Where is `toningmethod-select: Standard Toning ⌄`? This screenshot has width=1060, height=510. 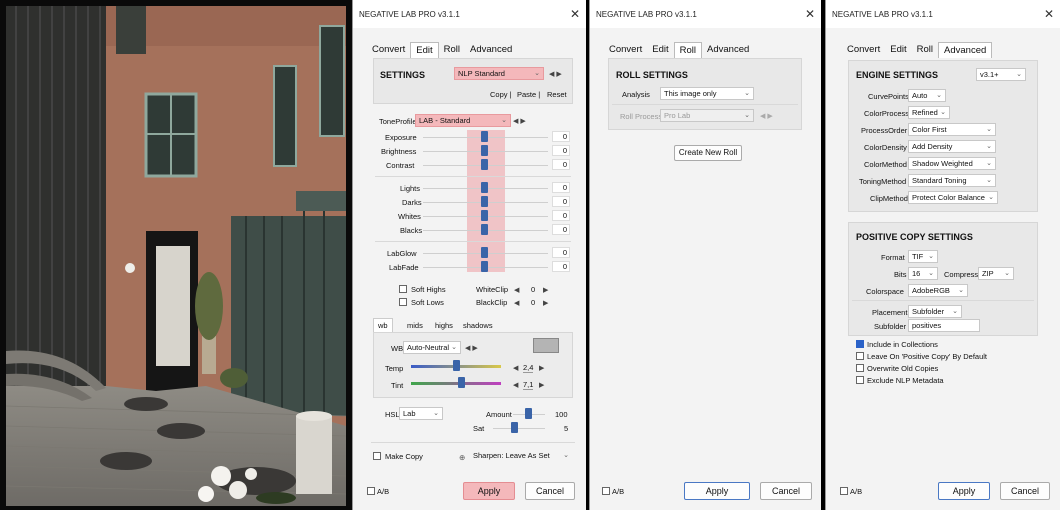
toningmethod-select: Standard Toning ⌄ is located at coordinates (952, 180).